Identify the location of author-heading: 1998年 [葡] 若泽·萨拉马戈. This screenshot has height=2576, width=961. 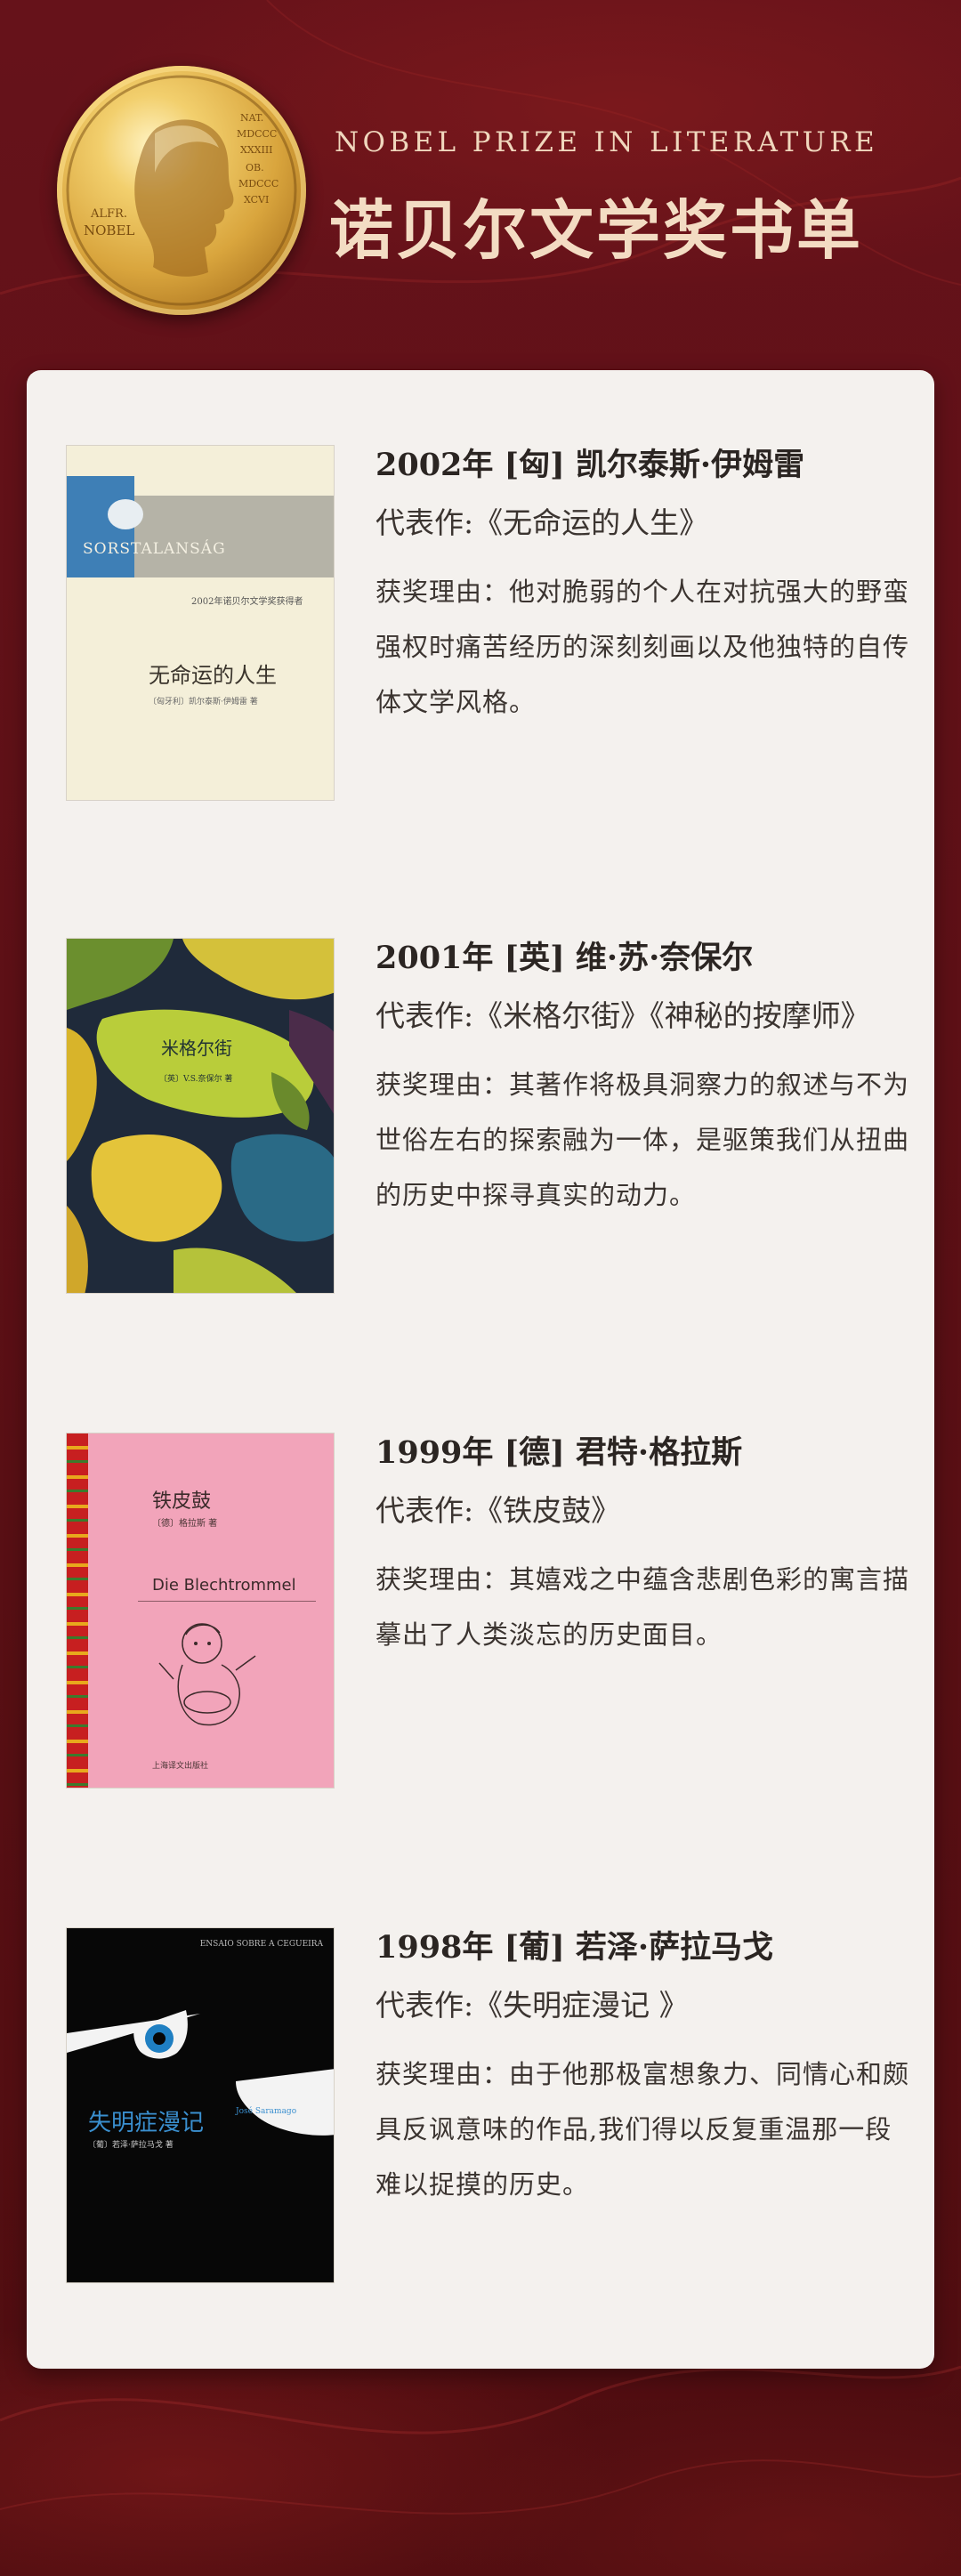
(575, 1947).